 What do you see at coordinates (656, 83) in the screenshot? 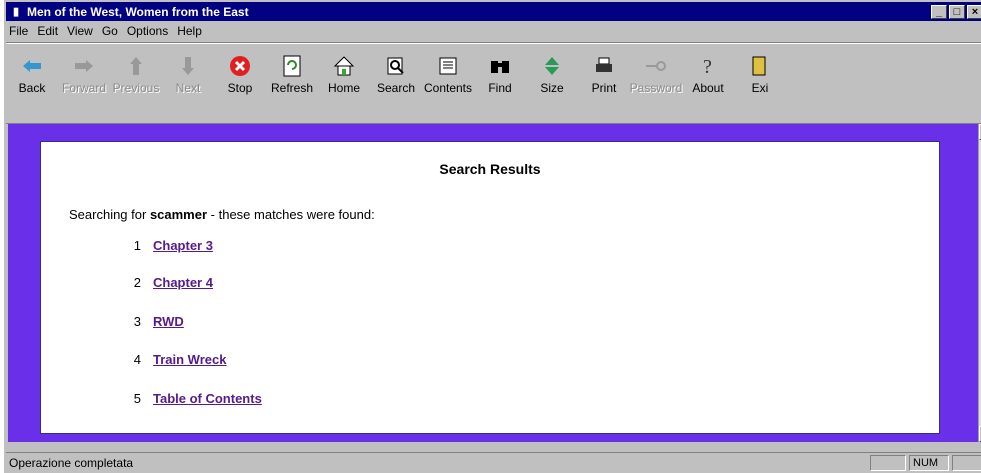
I see `password-button: Password` at bounding box center [656, 83].